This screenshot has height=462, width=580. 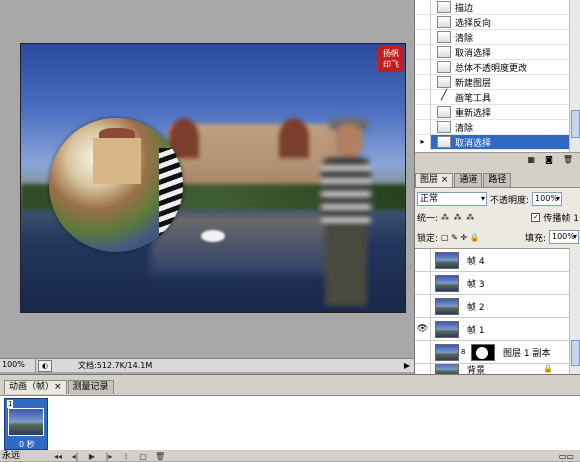 What do you see at coordinates (574, 311) in the screenshot?
I see `layers-scrollbar` at bounding box center [574, 311].